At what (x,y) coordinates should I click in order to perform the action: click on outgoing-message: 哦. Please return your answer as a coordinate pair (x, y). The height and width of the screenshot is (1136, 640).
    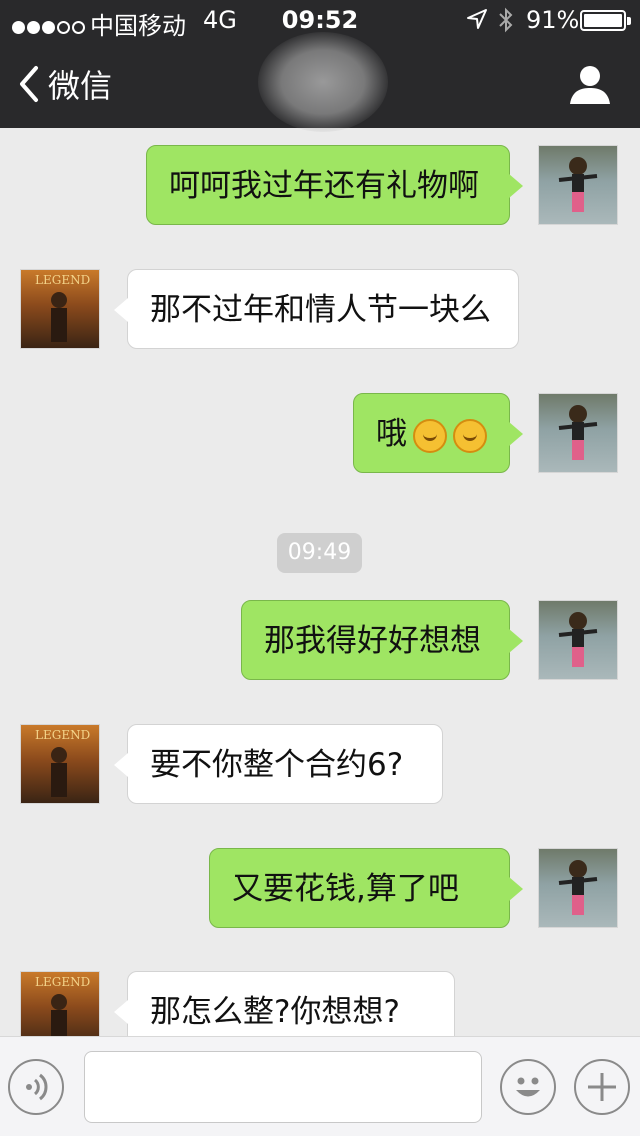
    Looking at the image, I should click on (320, 433).